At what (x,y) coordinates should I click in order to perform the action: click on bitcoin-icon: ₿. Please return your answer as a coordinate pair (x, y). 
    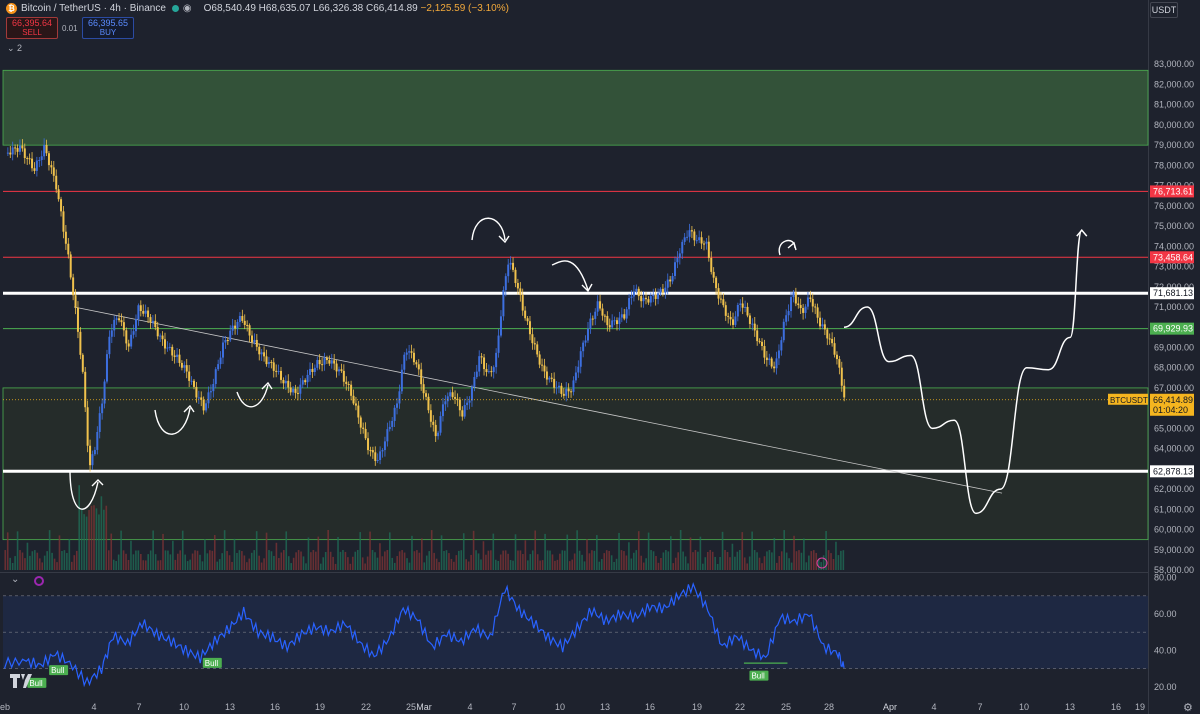
    Looking at the image, I should click on (11, 8).